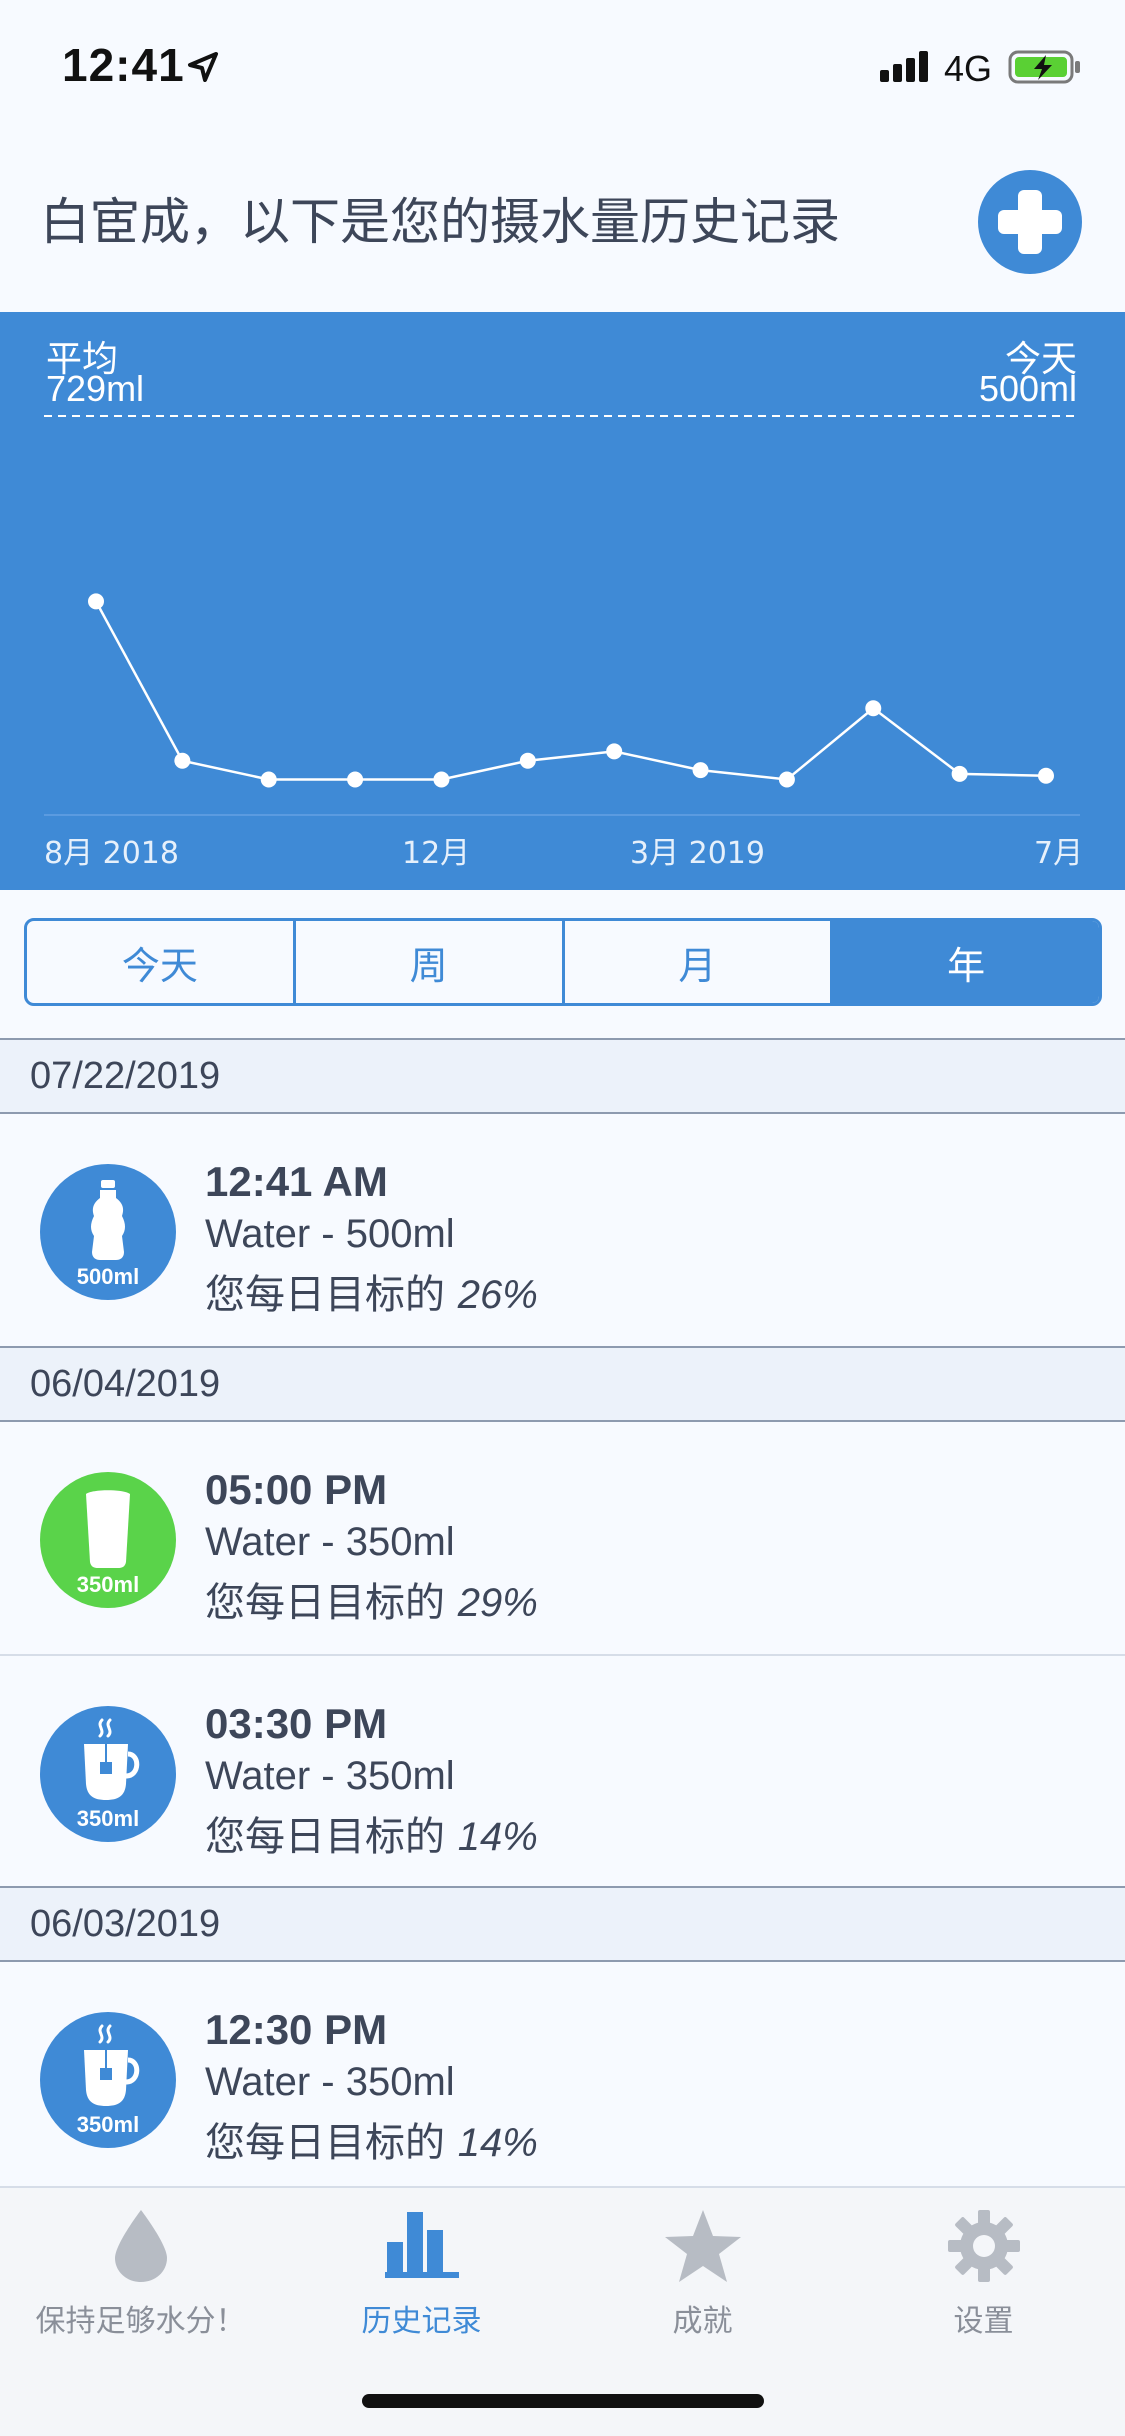 This screenshot has width=1125, height=2436. Describe the element at coordinates (983, 2246) in the screenshot. I see `gear-icon` at that location.